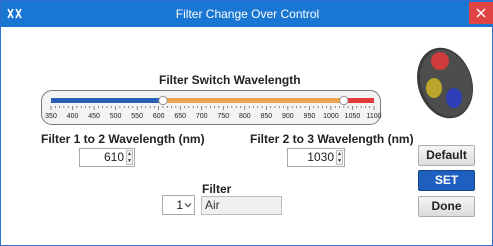 This screenshot has width=493, height=246. Describe the element at coordinates (180, 116) in the screenshot. I see `tick-label-650: 650` at that location.